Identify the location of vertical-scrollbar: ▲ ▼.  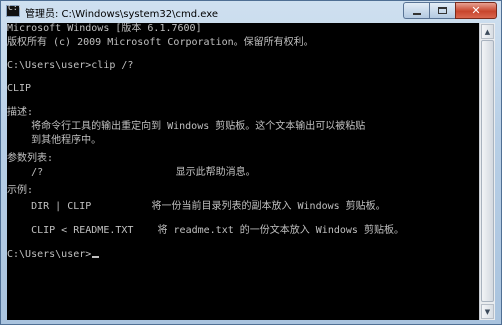
(487, 171).